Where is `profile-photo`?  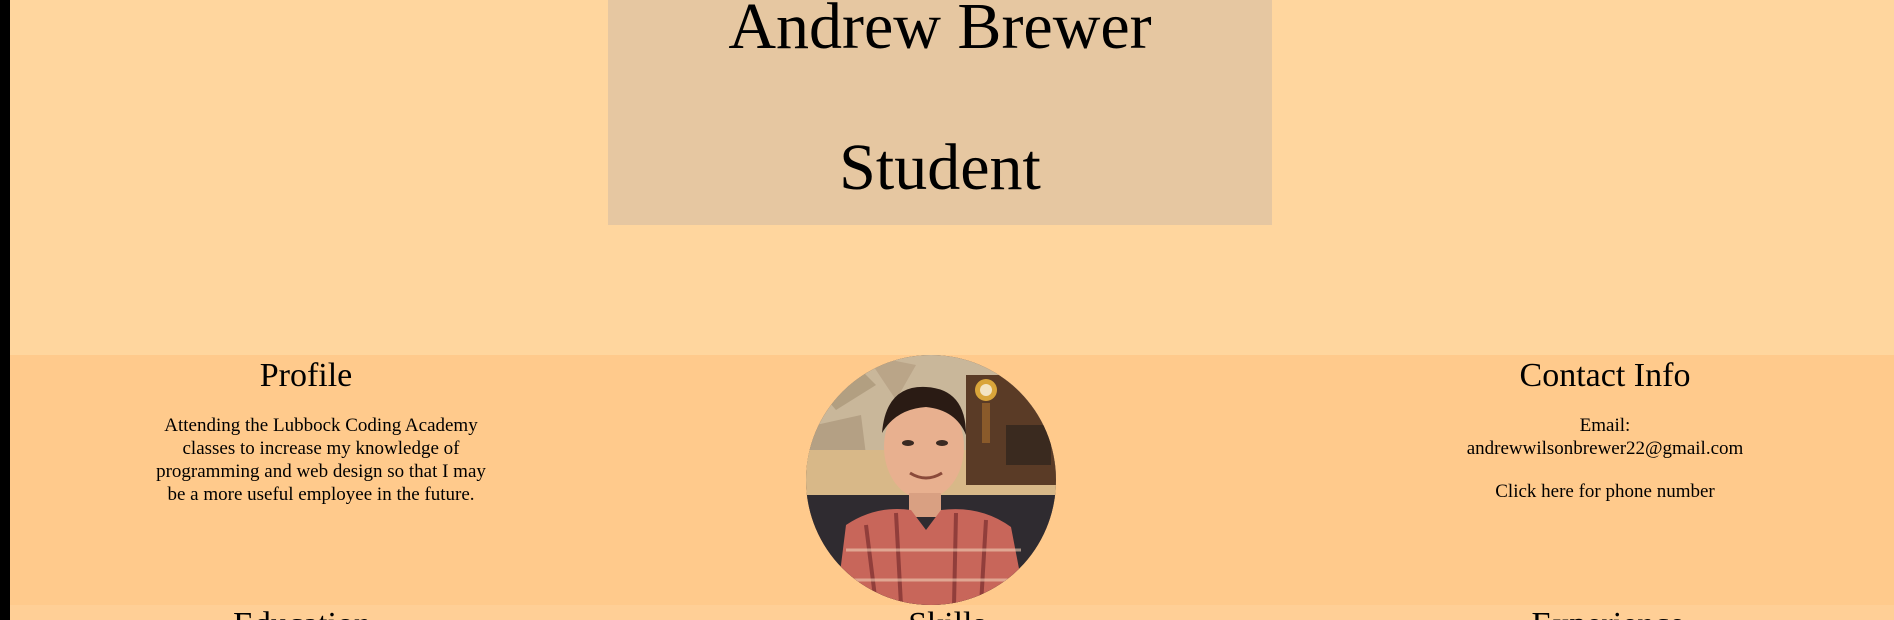 profile-photo is located at coordinates (931, 480).